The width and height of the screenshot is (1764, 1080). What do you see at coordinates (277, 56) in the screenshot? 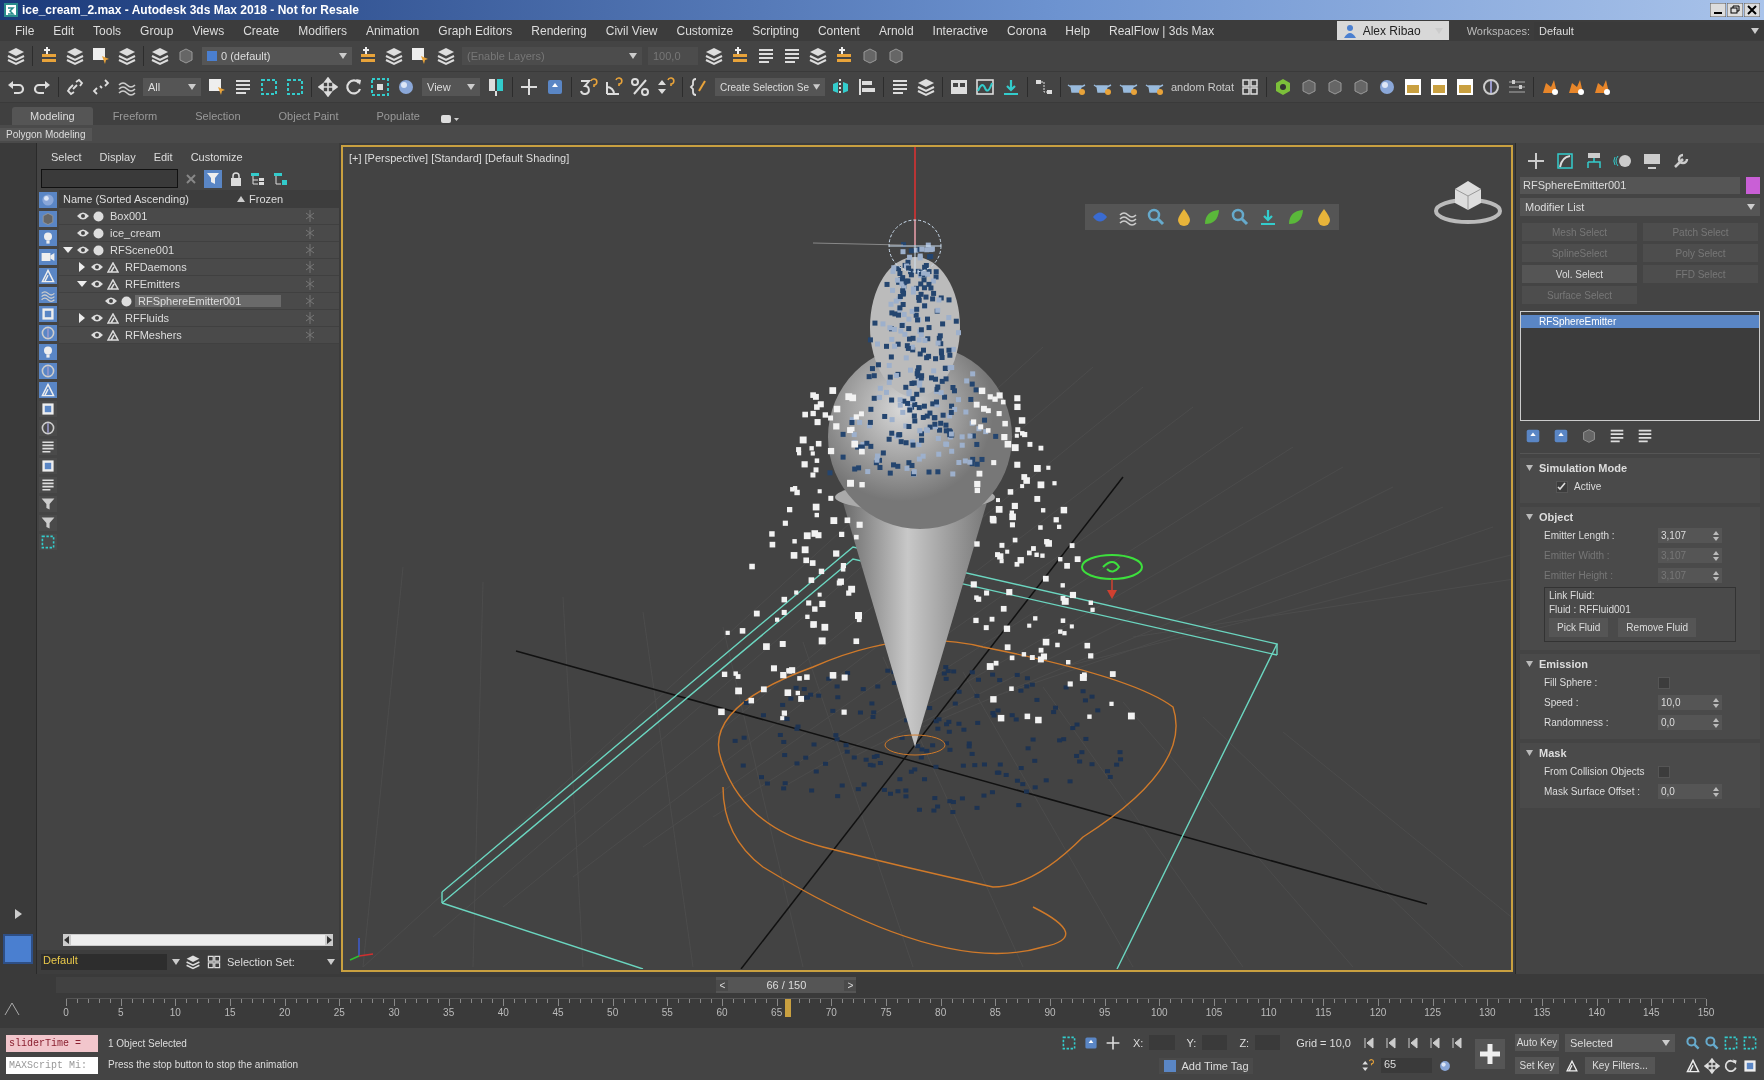
I see `layer-dropdown: 0 (default)` at bounding box center [277, 56].